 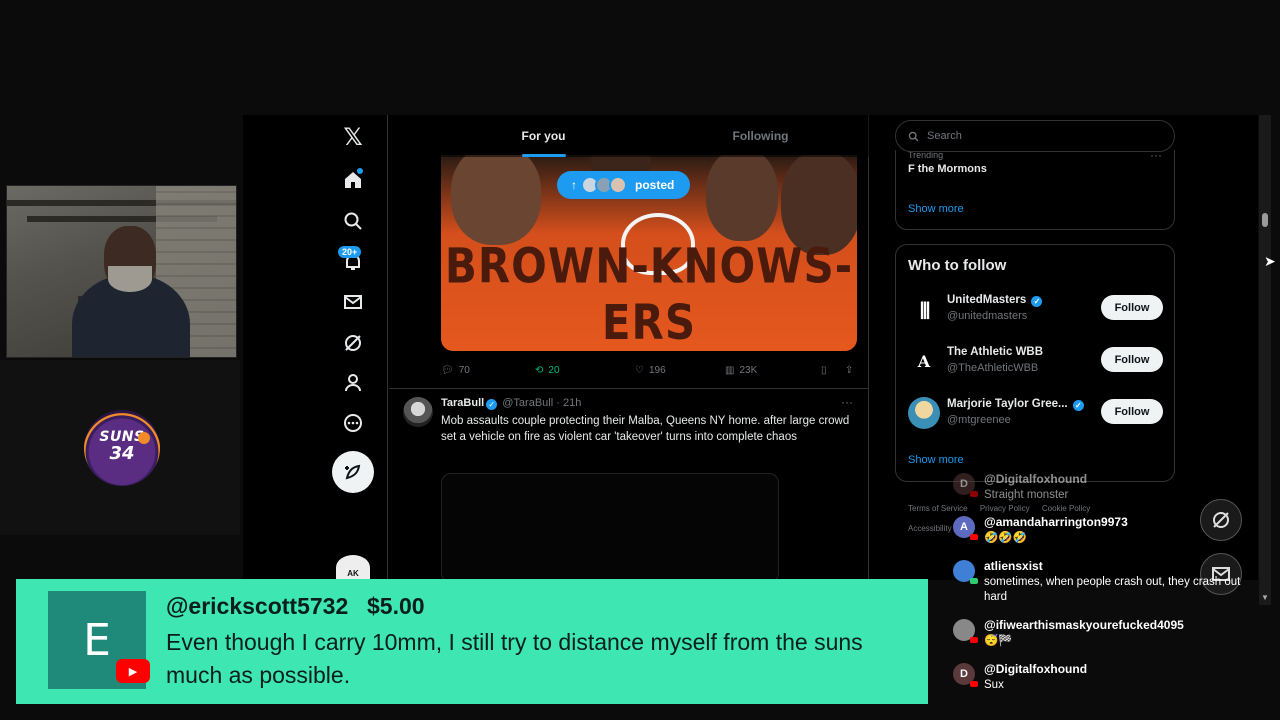 I want to click on more-icon, so click(x=353, y=423).